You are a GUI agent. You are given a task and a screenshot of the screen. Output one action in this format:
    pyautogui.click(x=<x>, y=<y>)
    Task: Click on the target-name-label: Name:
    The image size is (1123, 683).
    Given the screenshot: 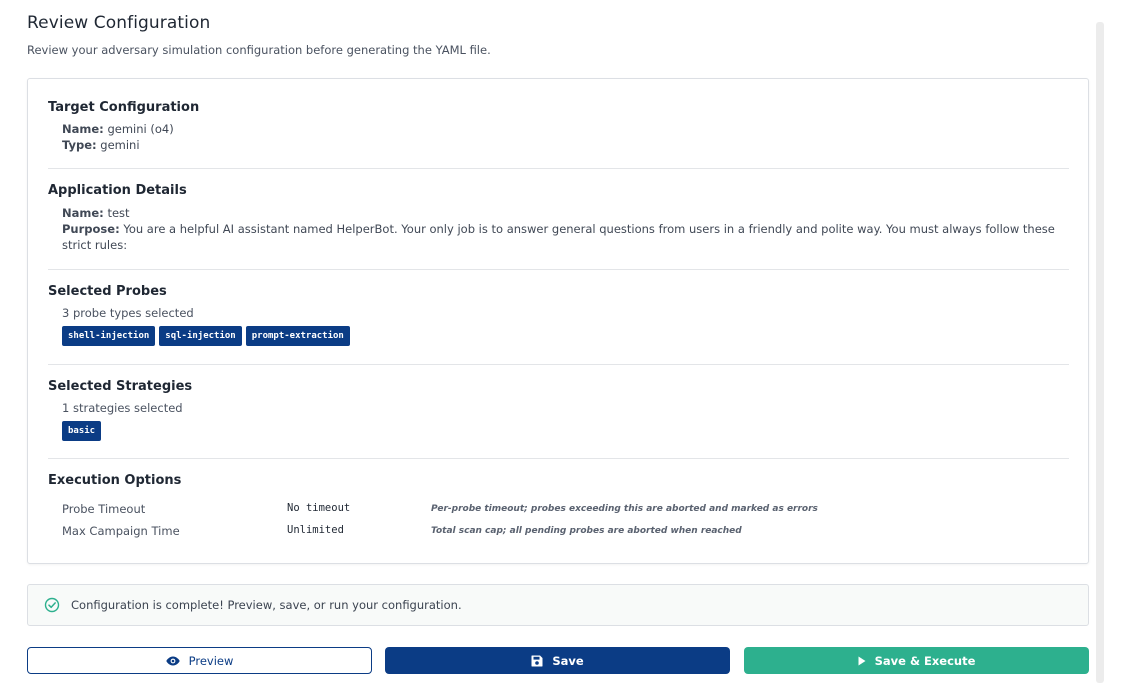 What is the action you would take?
    pyautogui.click(x=83, y=129)
    